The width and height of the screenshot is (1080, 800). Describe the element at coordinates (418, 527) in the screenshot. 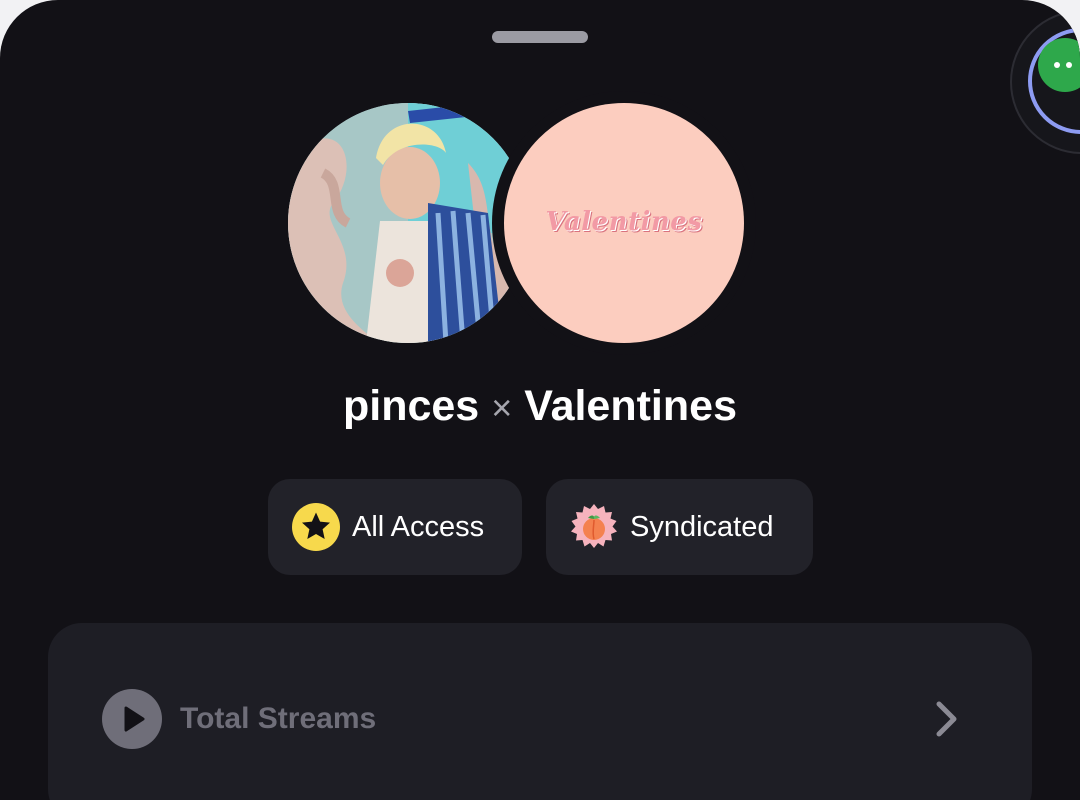

I see `all-access-label: All Access` at that location.